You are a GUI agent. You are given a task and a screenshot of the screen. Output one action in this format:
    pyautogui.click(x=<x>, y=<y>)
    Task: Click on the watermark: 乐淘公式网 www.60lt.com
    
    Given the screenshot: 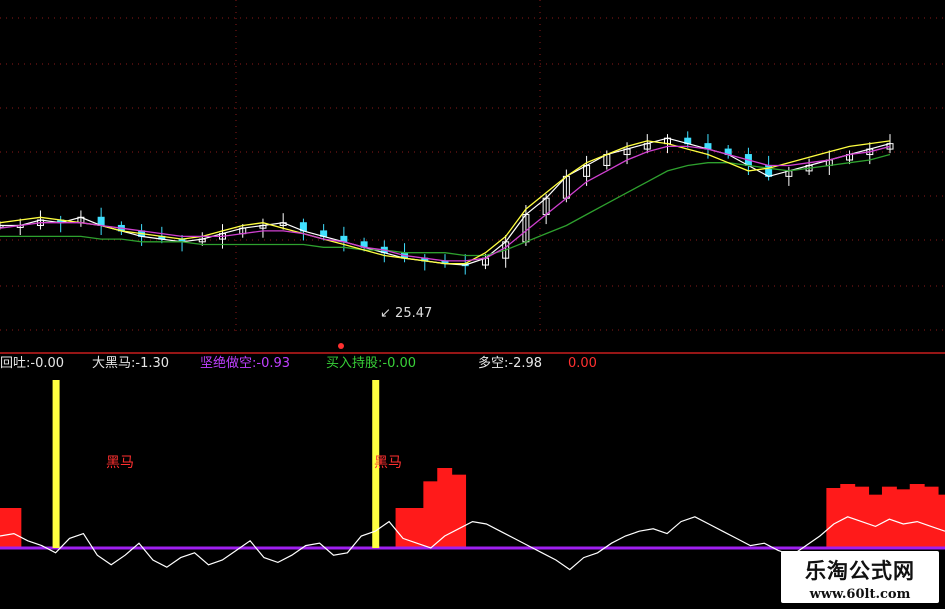 What is the action you would take?
    pyautogui.click(x=860, y=577)
    